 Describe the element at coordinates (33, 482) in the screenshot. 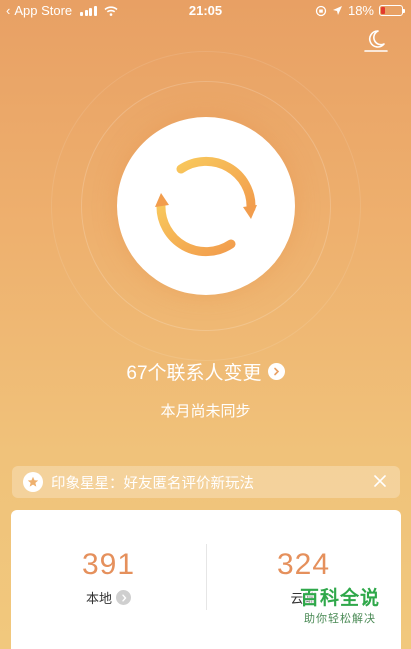

I see `star-icon` at that location.